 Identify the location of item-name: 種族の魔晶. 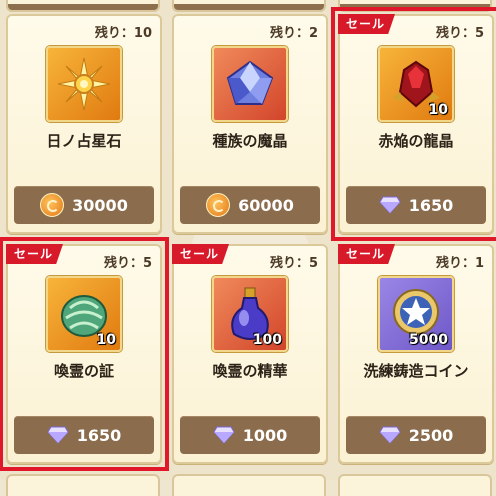
(250, 141).